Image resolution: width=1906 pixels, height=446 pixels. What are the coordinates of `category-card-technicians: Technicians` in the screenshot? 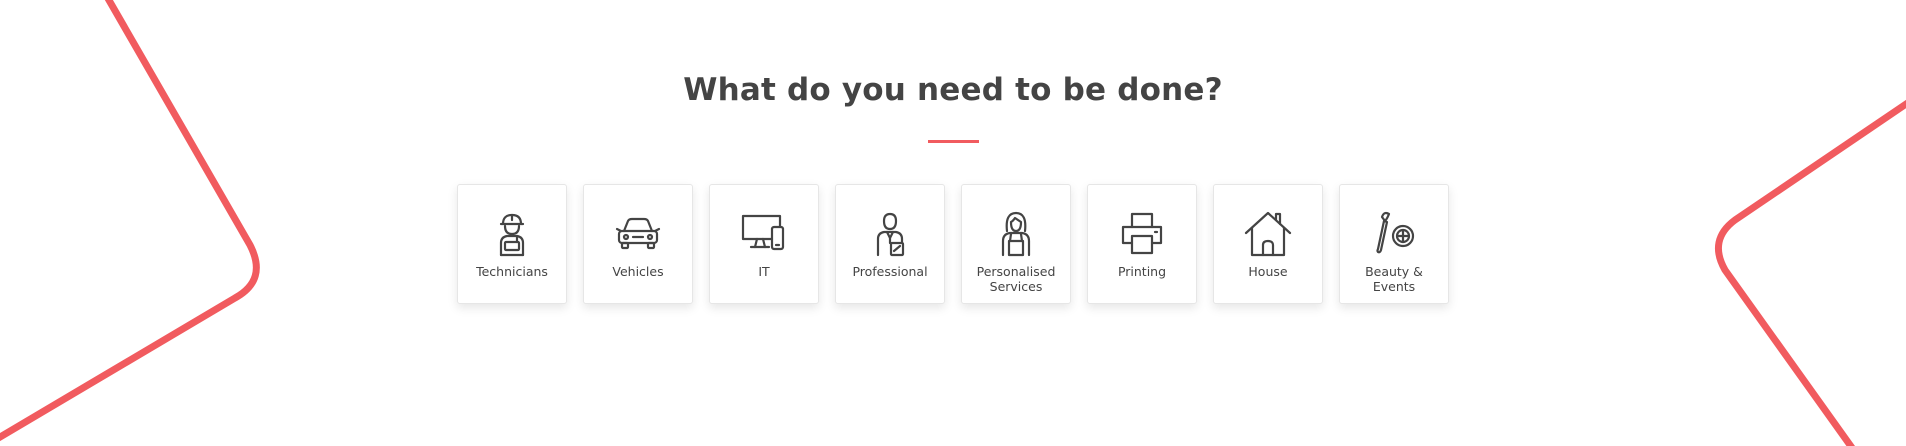 It's located at (512, 244).